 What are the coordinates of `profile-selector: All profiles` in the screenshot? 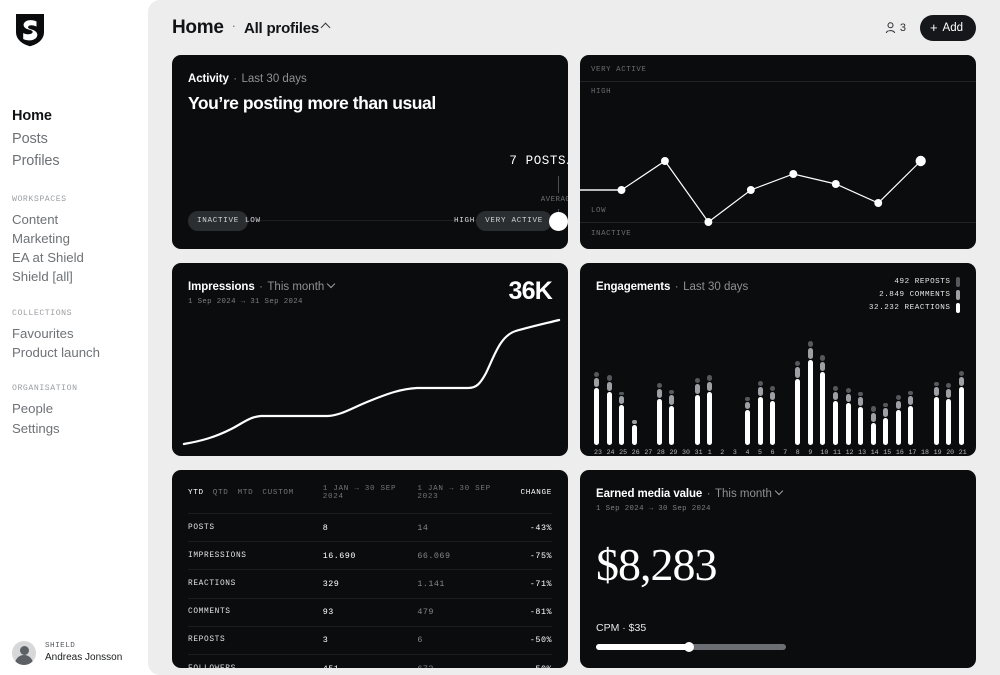 It's located at (287, 29).